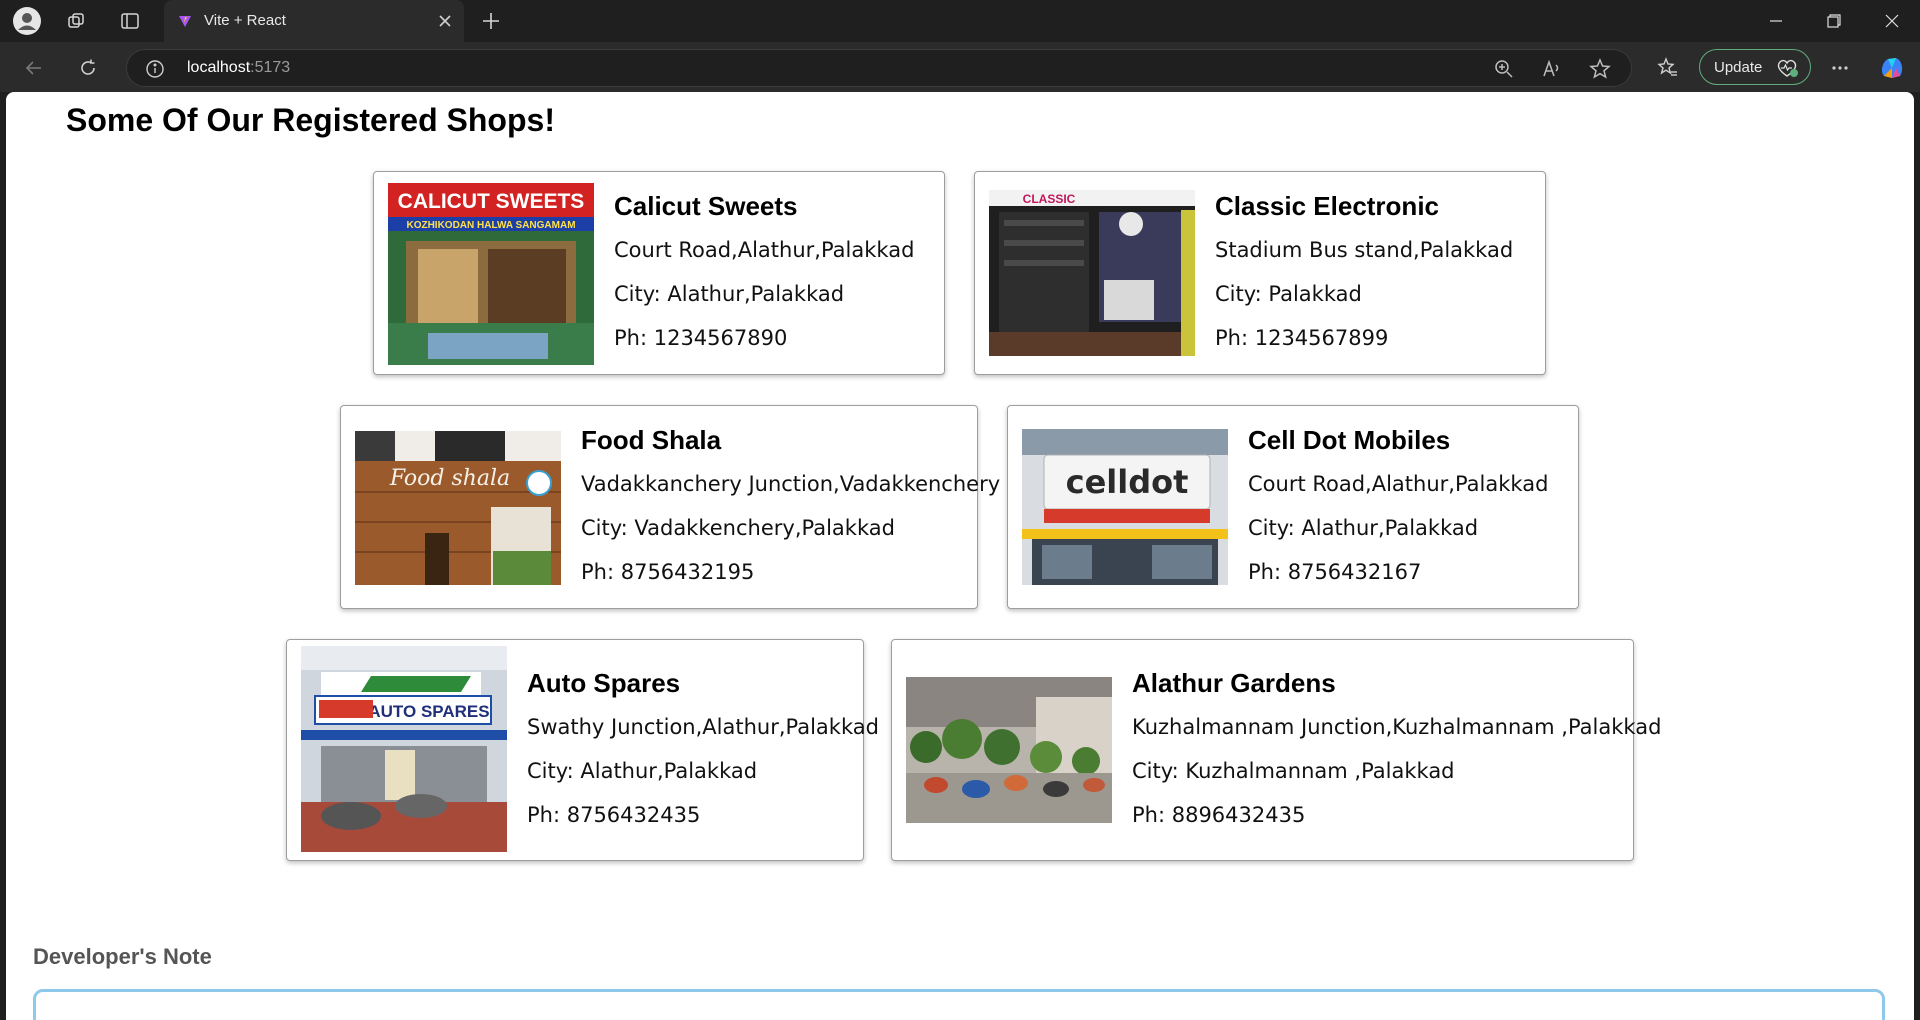  Describe the element at coordinates (668, 572) in the screenshot. I see `shop-phone: Ph: 8756432195` at that location.